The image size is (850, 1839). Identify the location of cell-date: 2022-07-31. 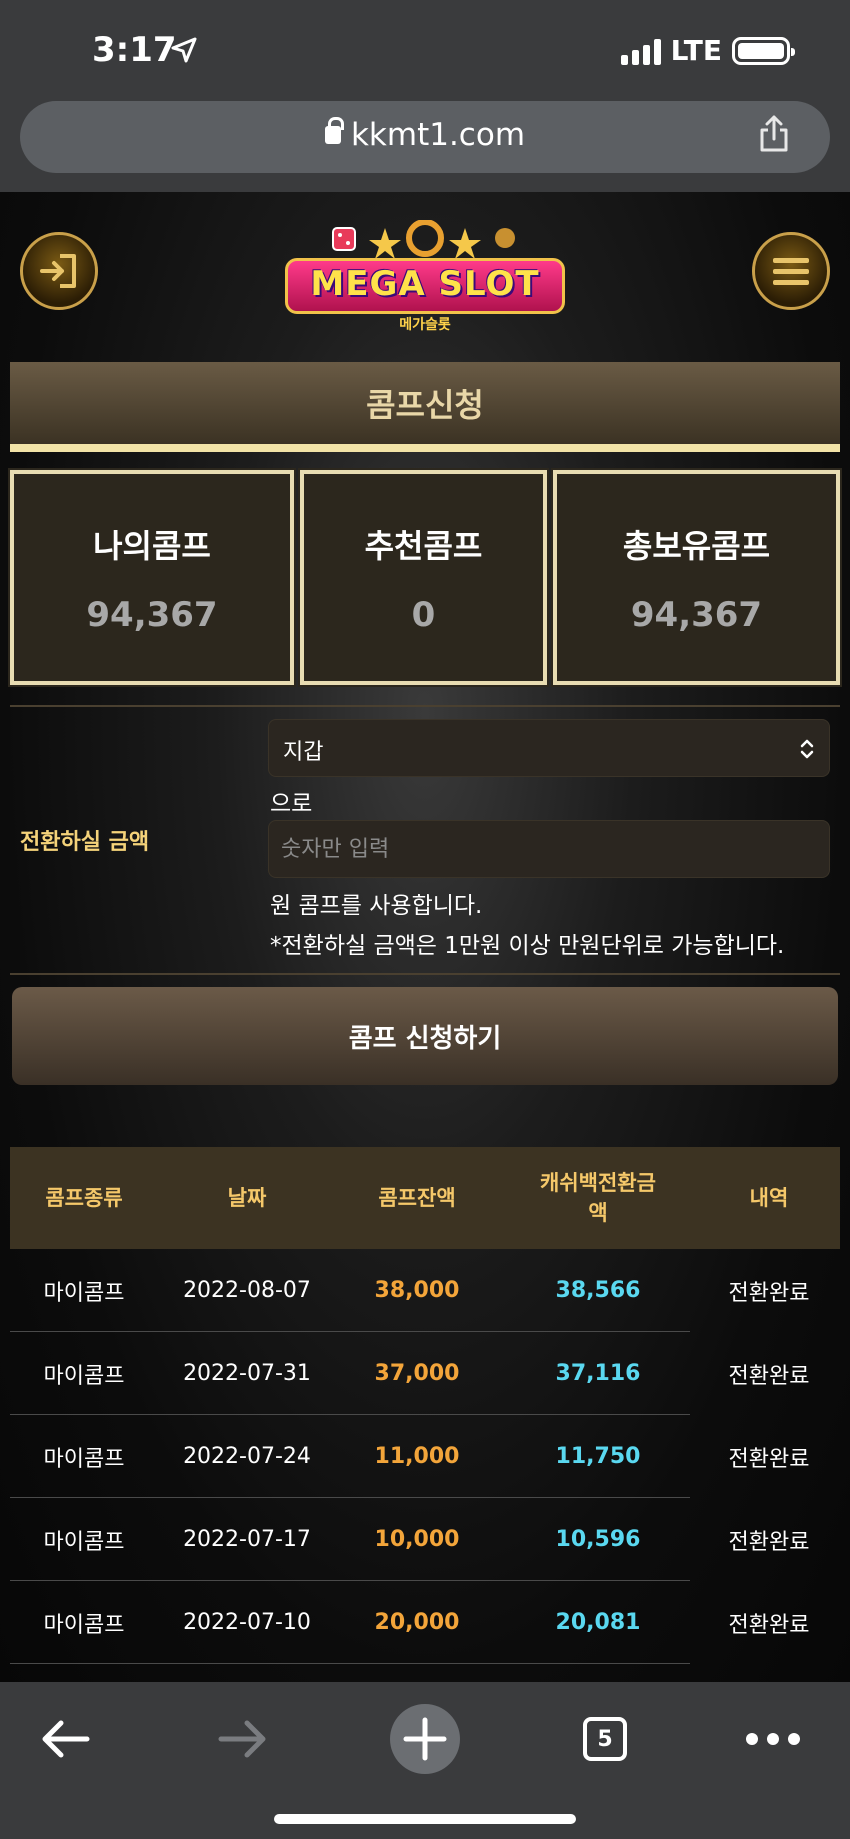
(247, 1373).